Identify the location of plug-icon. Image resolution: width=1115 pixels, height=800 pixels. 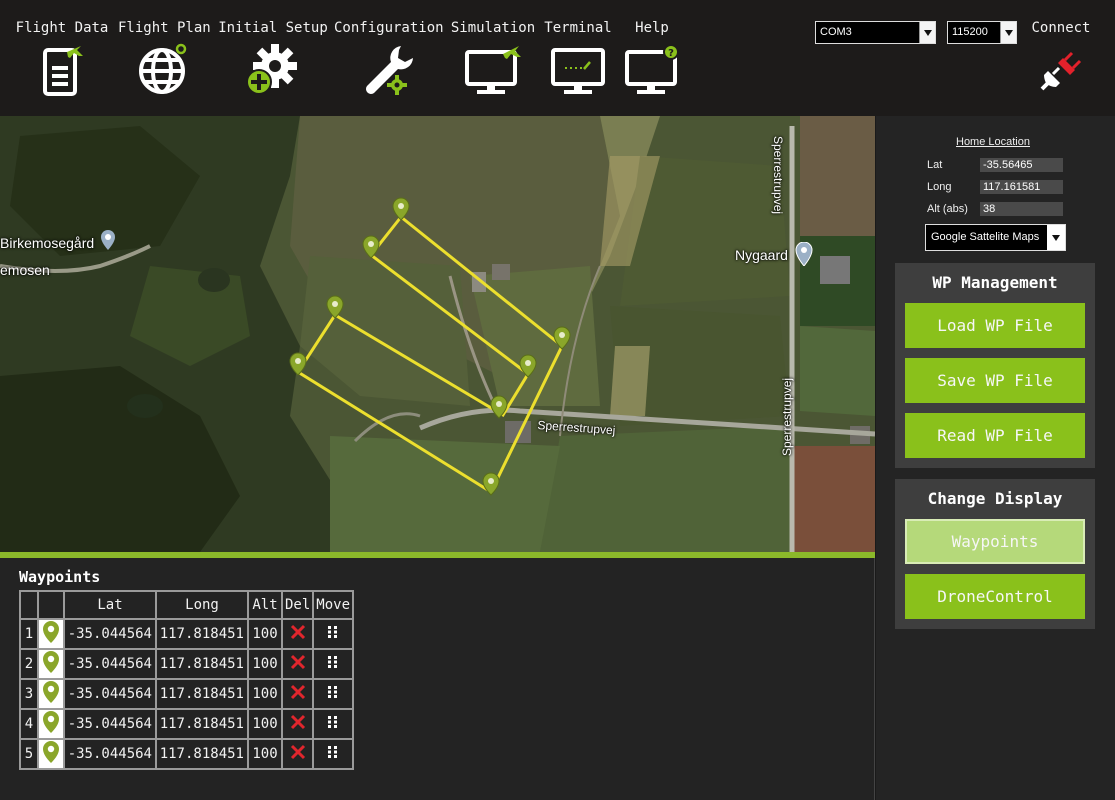
(1061, 71).